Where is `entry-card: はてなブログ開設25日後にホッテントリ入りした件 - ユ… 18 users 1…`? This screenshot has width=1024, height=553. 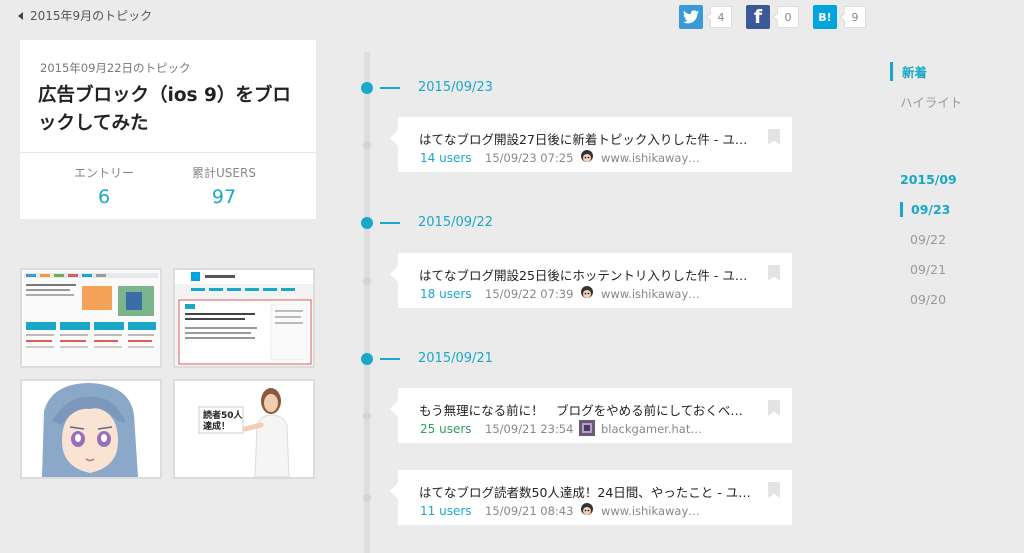
entry-card: はてなブログ開設25日後にホッテントリ入りした件 - ユ… 18 users 1… is located at coordinates (591, 280).